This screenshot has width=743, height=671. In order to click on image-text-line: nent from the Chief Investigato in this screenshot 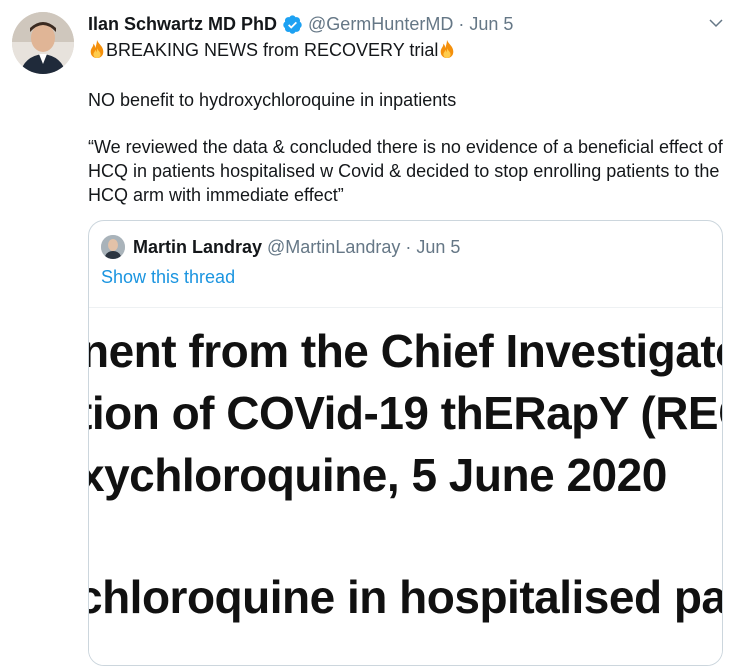, I will do `click(405, 351)`.